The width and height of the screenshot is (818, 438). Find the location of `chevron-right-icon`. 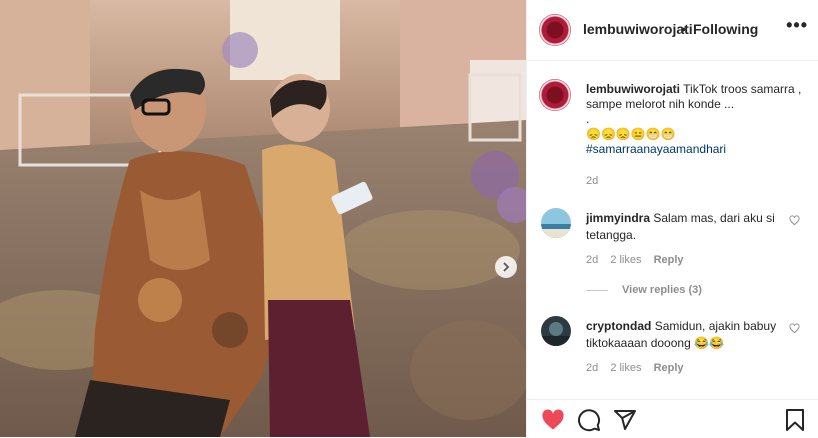

chevron-right-icon is located at coordinates (506, 267).